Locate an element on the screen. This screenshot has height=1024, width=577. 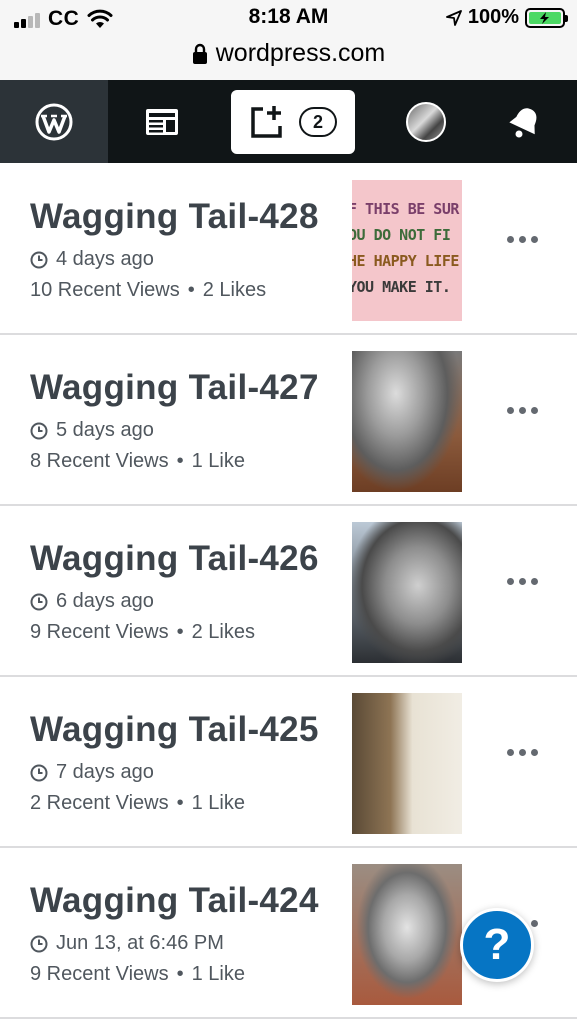
post-date-text: Jun 13, at 6:46 PM is located at coordinates (140, 943).